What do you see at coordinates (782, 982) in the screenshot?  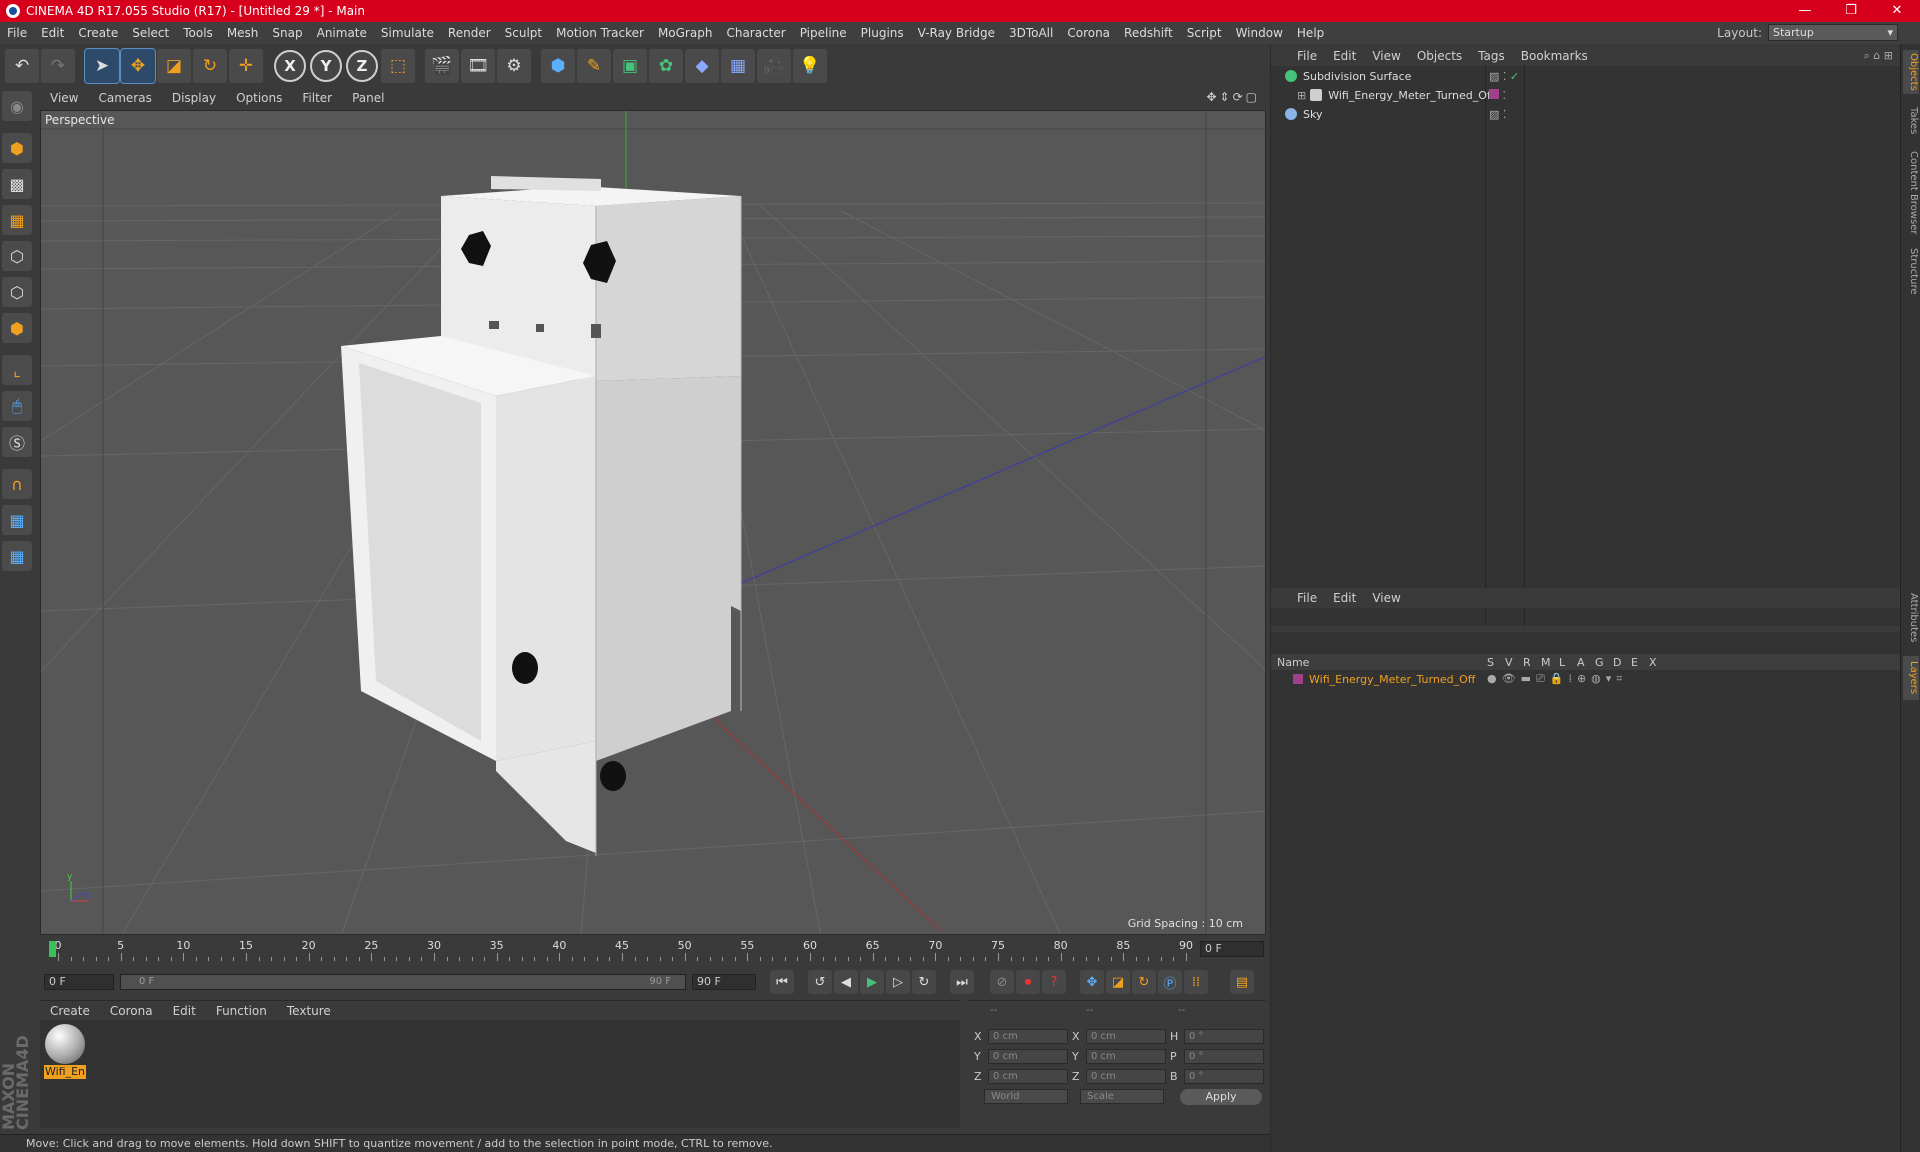 I see `go-to-start-icon: ⏮` at bounding box center [782, 982].